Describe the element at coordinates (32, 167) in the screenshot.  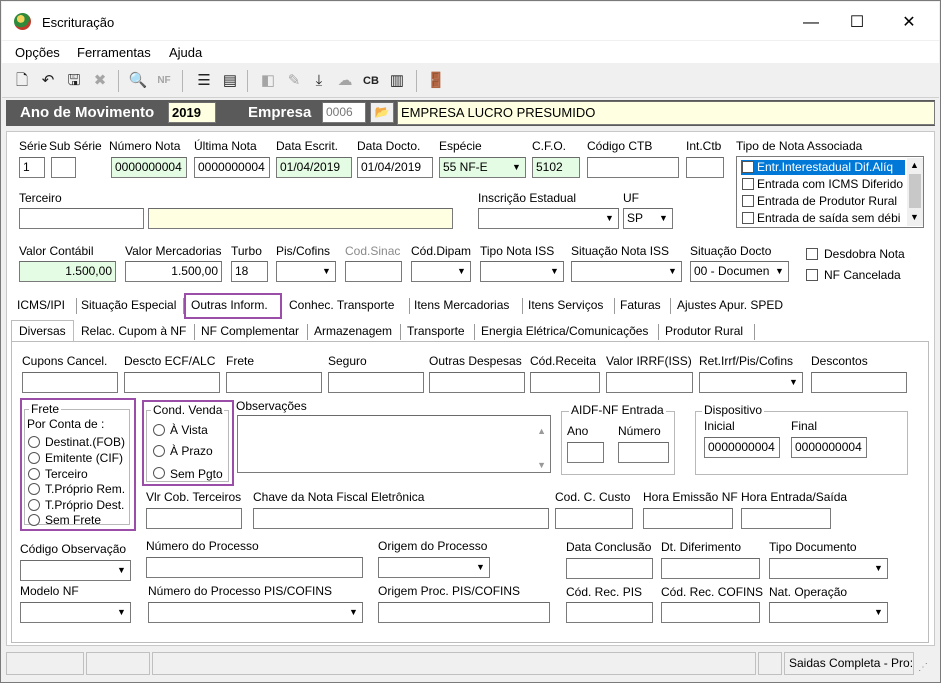
I see `serie-field: 1` at that location.